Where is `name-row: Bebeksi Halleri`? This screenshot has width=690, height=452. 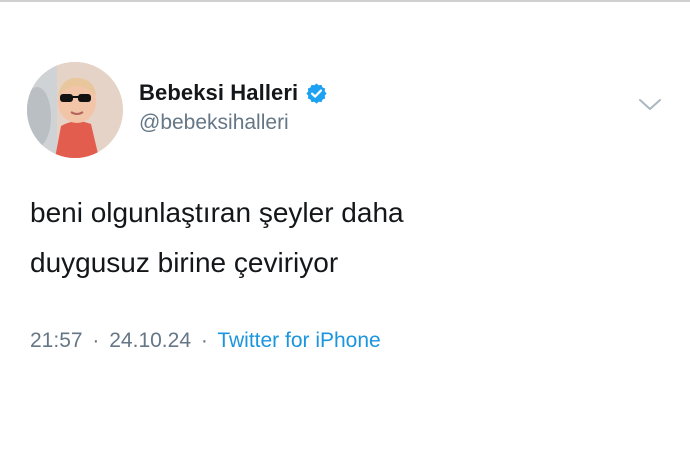 name-row: Bebeksi Halleri is located at coordinates (233, 93).